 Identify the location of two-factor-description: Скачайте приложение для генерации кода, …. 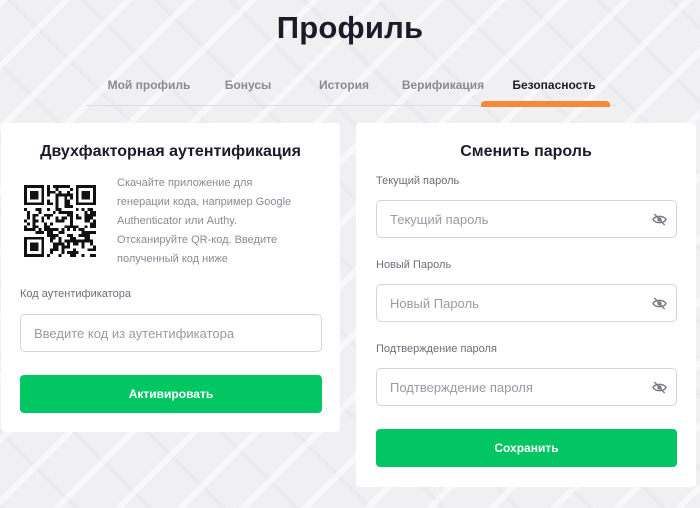
(204, 221).